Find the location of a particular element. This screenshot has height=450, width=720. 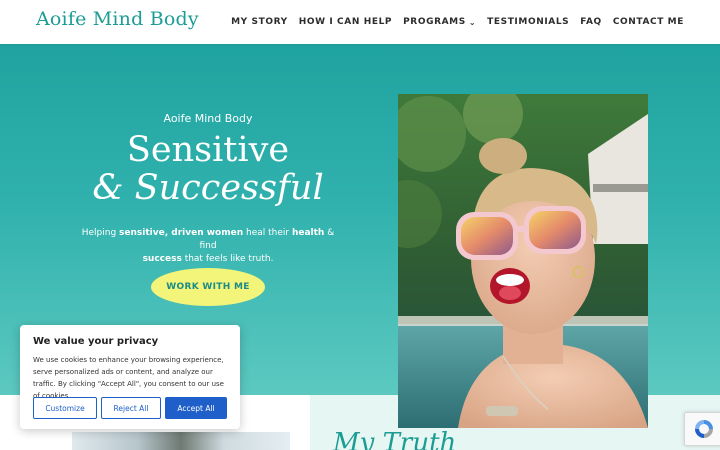

cookie-title: We value your privacy is located at coordinates (96, 341).